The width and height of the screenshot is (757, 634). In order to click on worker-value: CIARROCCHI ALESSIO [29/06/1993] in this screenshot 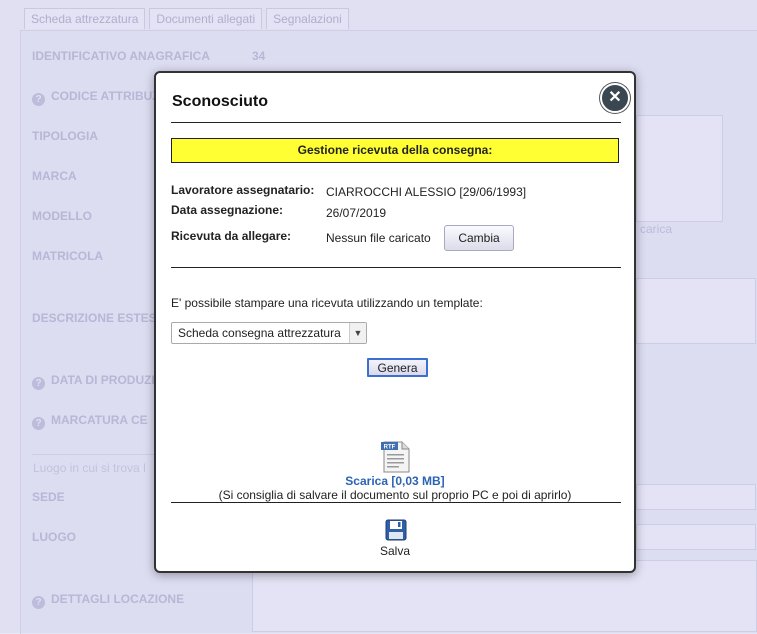, I will do `click(426, 192)`.